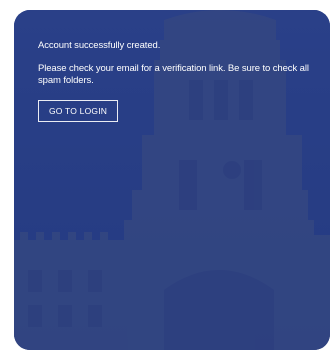 The image size is (336, 354). What do you see at coordinates (99, 45) in the screenshot?
I see `success-message: Account successfully created.` at bounding box center [99, 45].